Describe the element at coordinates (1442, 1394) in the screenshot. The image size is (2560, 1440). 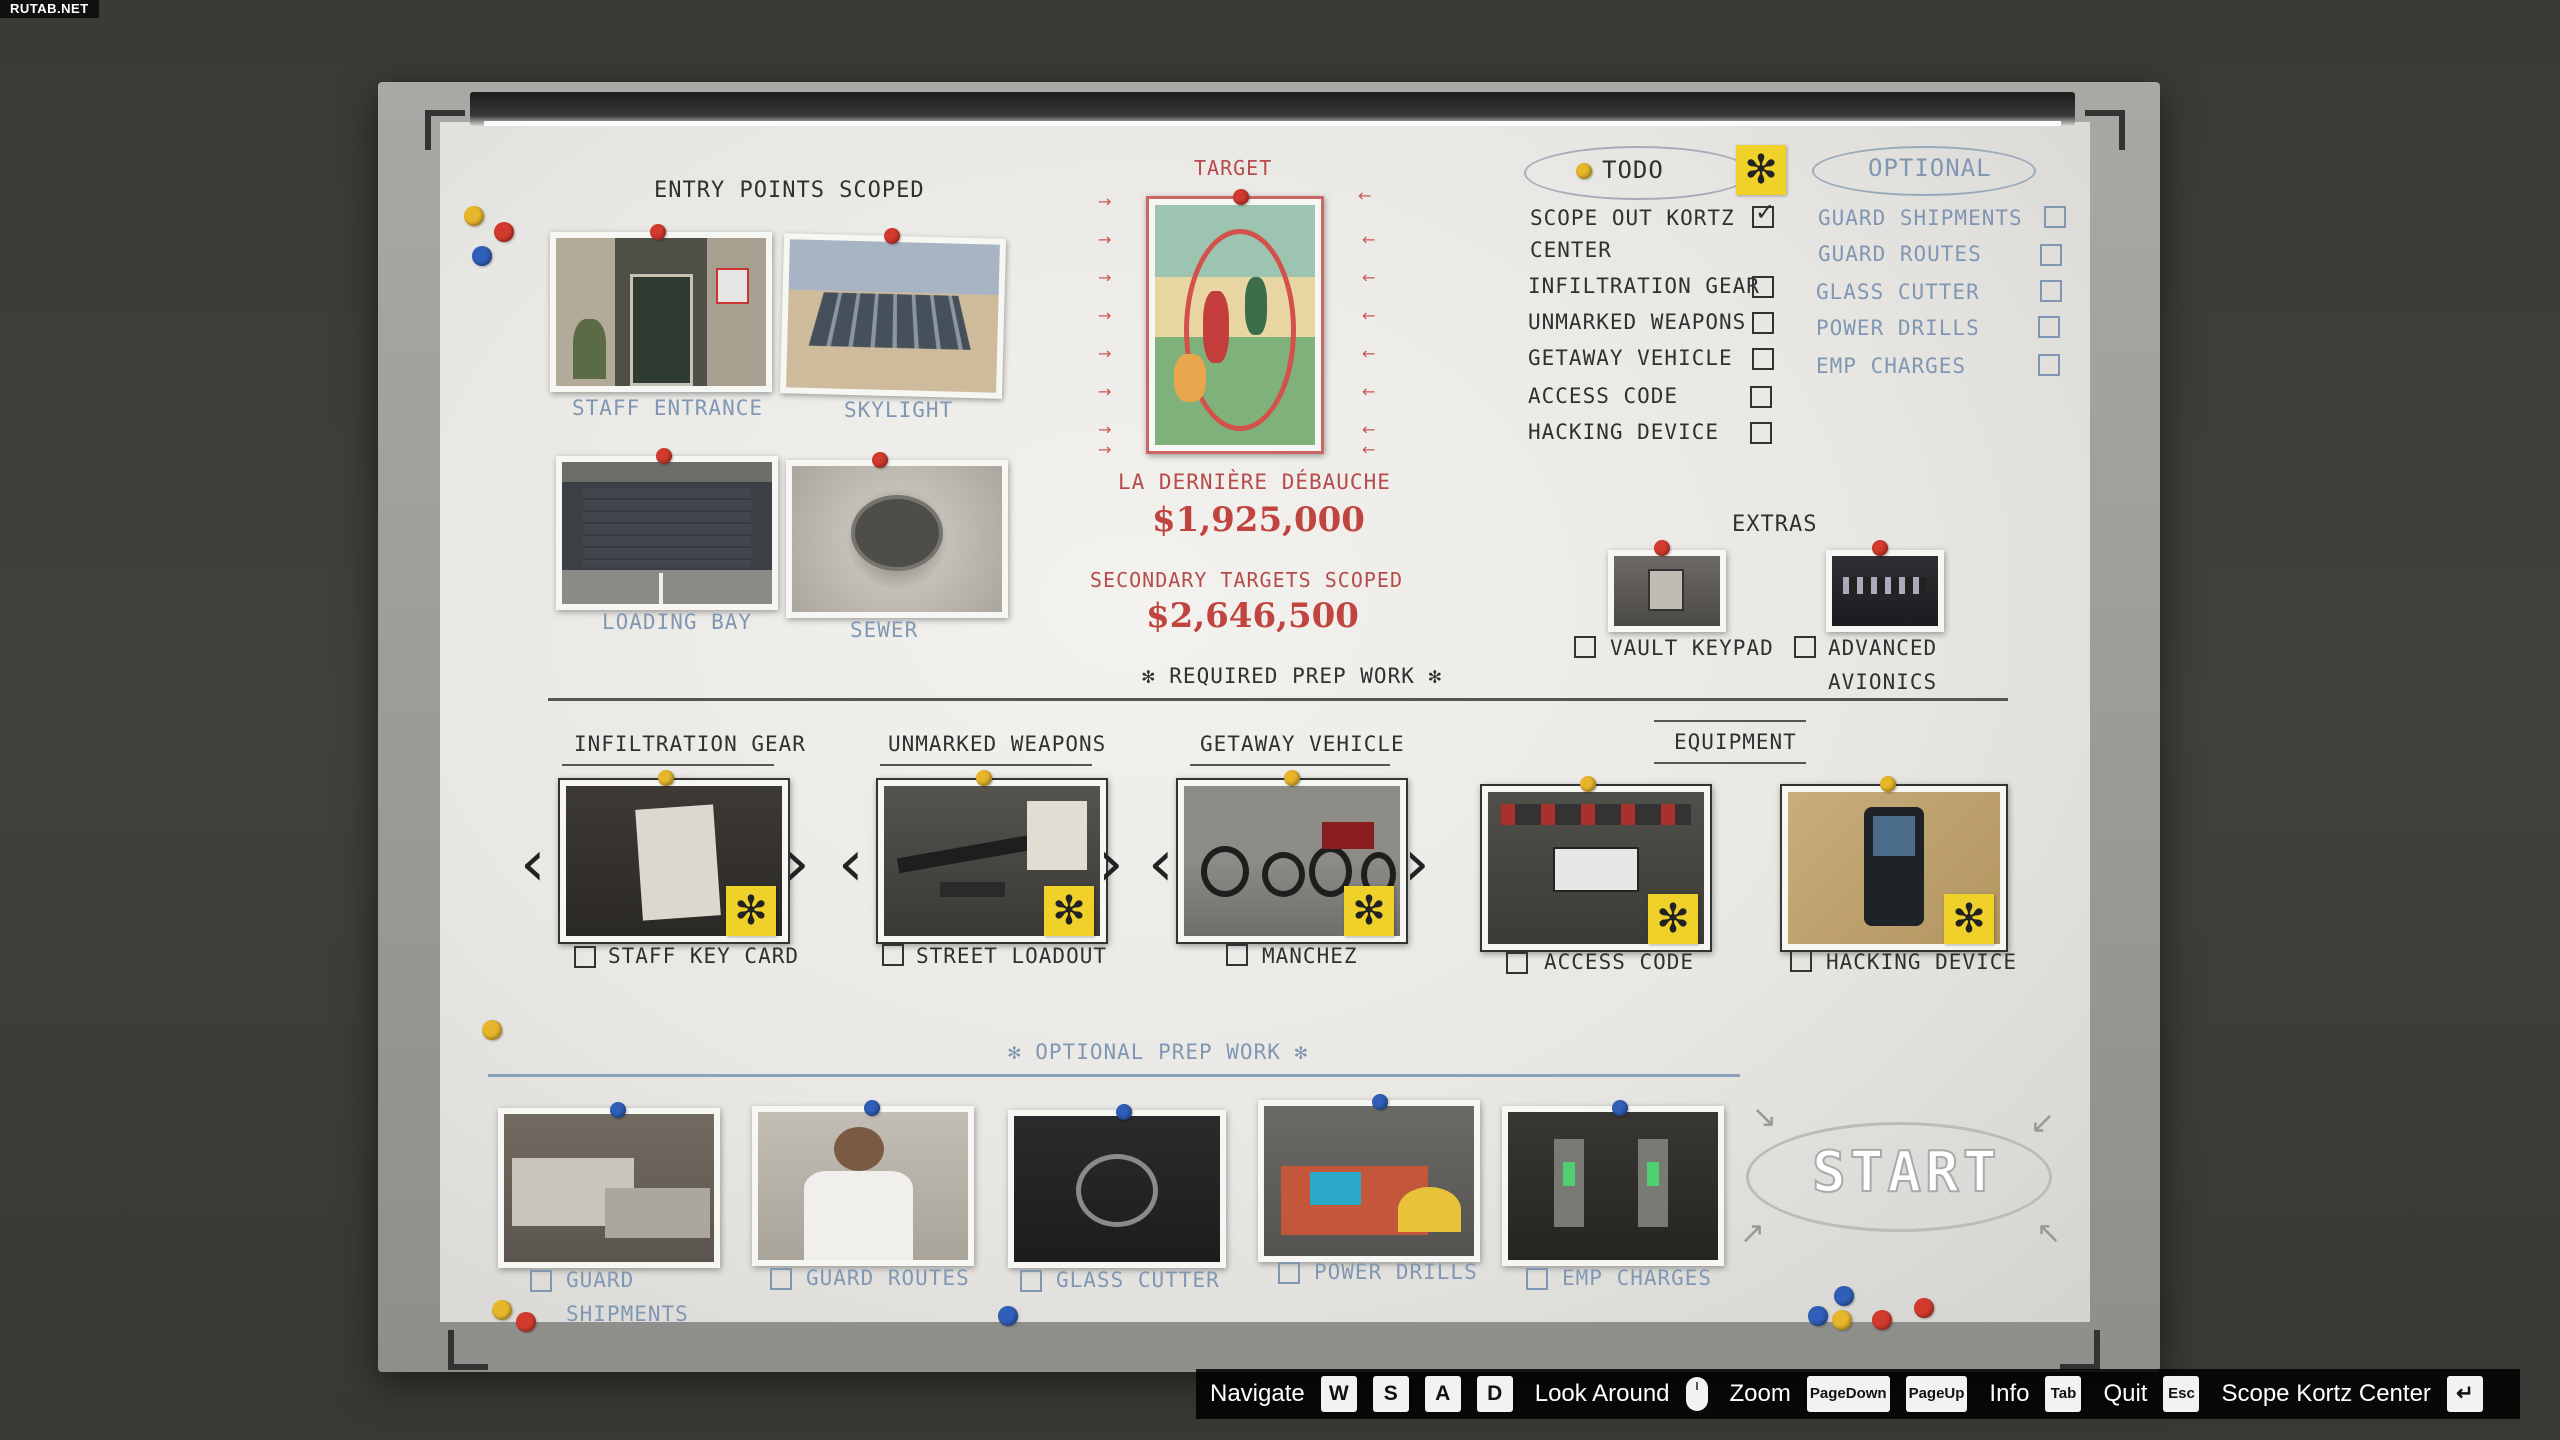
I see `key-a: A` at that location.